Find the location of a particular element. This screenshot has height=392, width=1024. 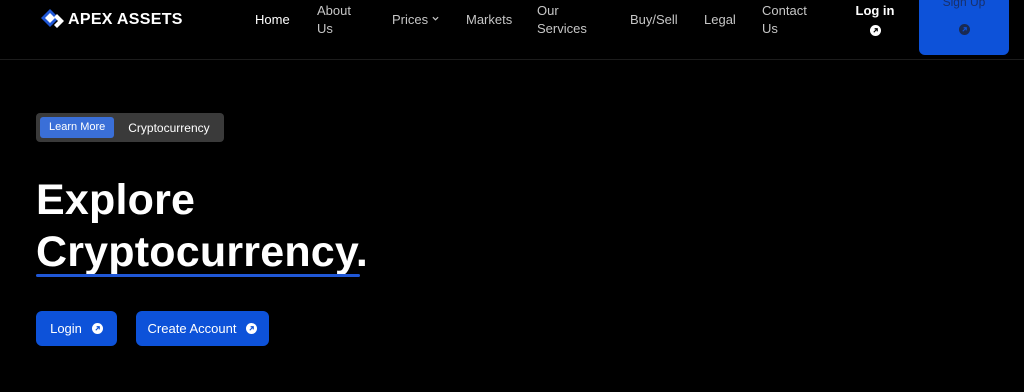

hero-title: Explore Cryptocurrency. is located at coordinates (202, 226).